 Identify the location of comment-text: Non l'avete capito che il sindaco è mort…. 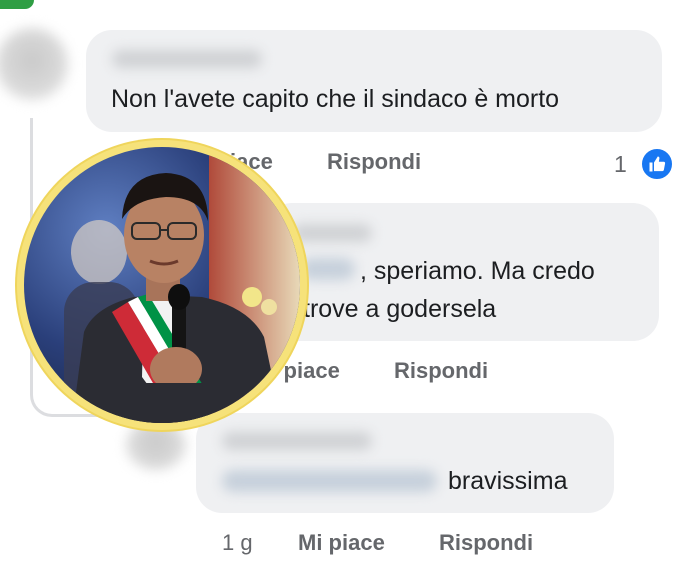
(335, 99).